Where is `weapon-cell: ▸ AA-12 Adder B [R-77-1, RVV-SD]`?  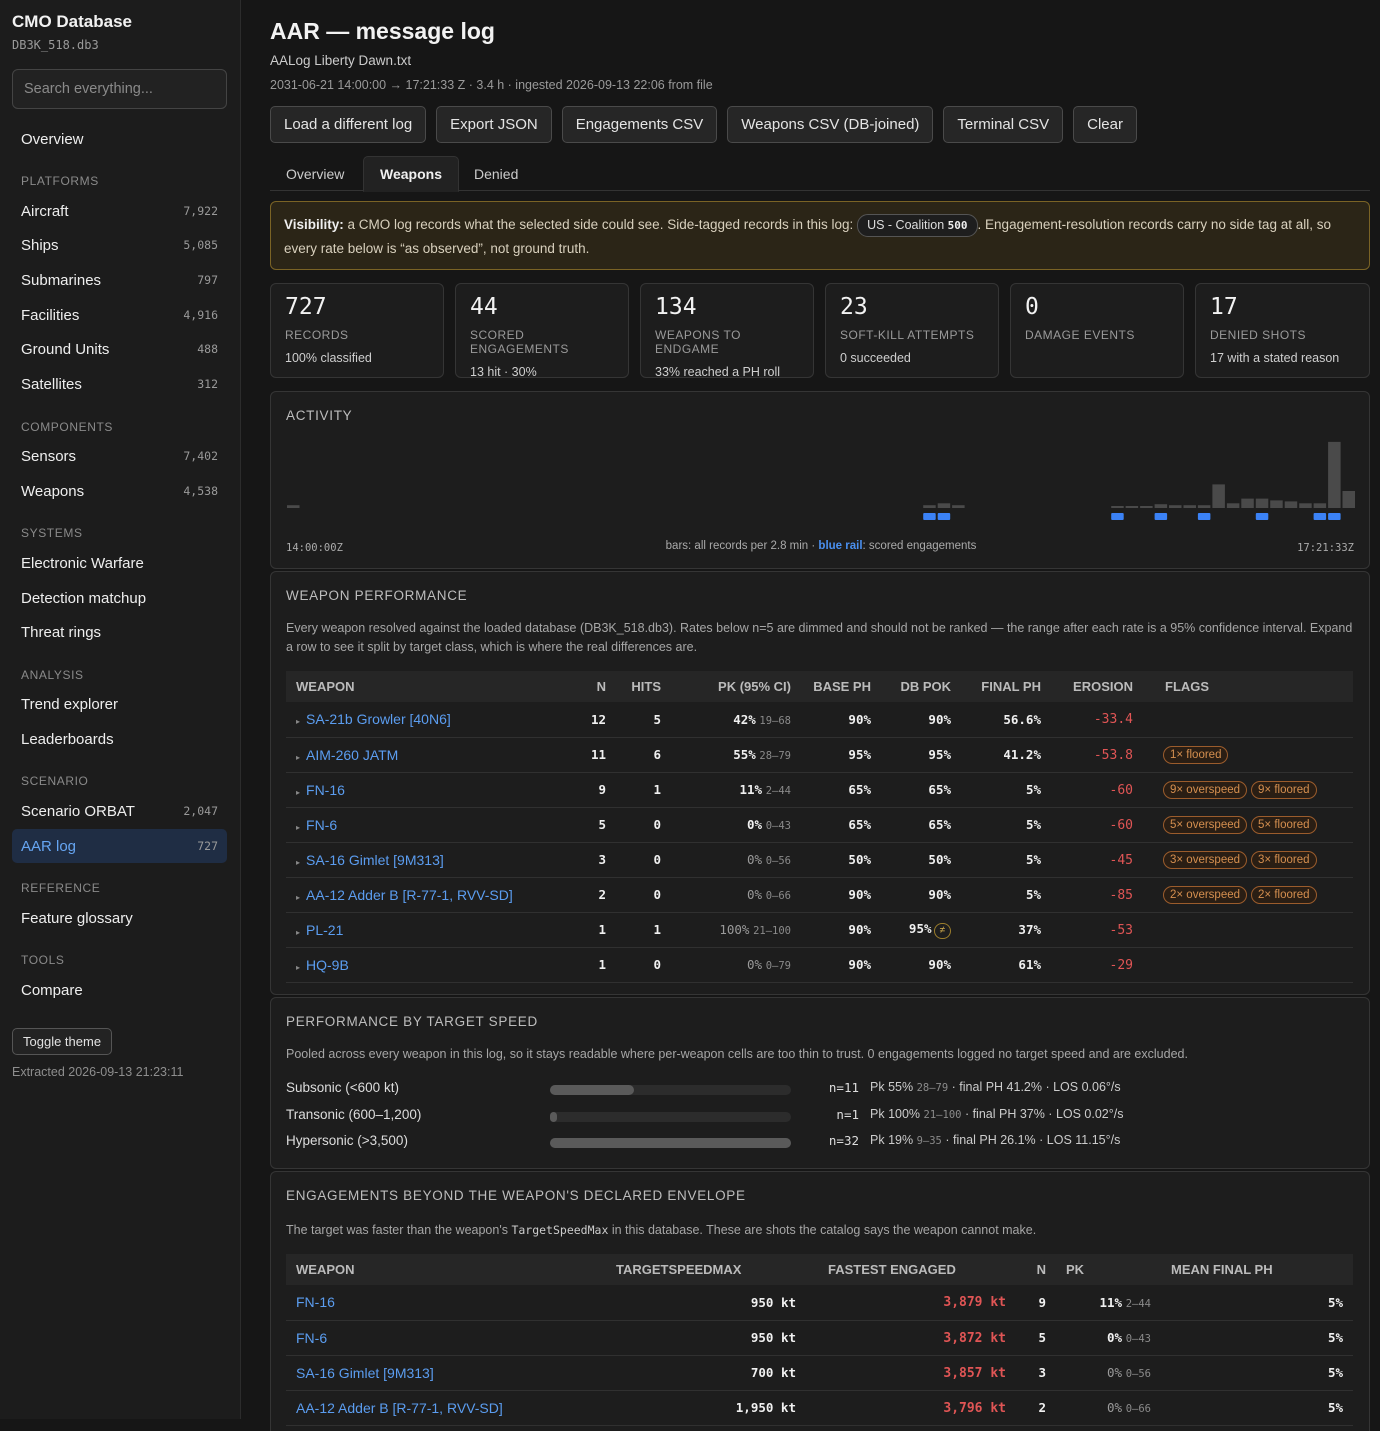
weapon-cell: ▸ AA-12 Adder B [R-77-1, RVV-SD] is located at coordinates (426, 895).